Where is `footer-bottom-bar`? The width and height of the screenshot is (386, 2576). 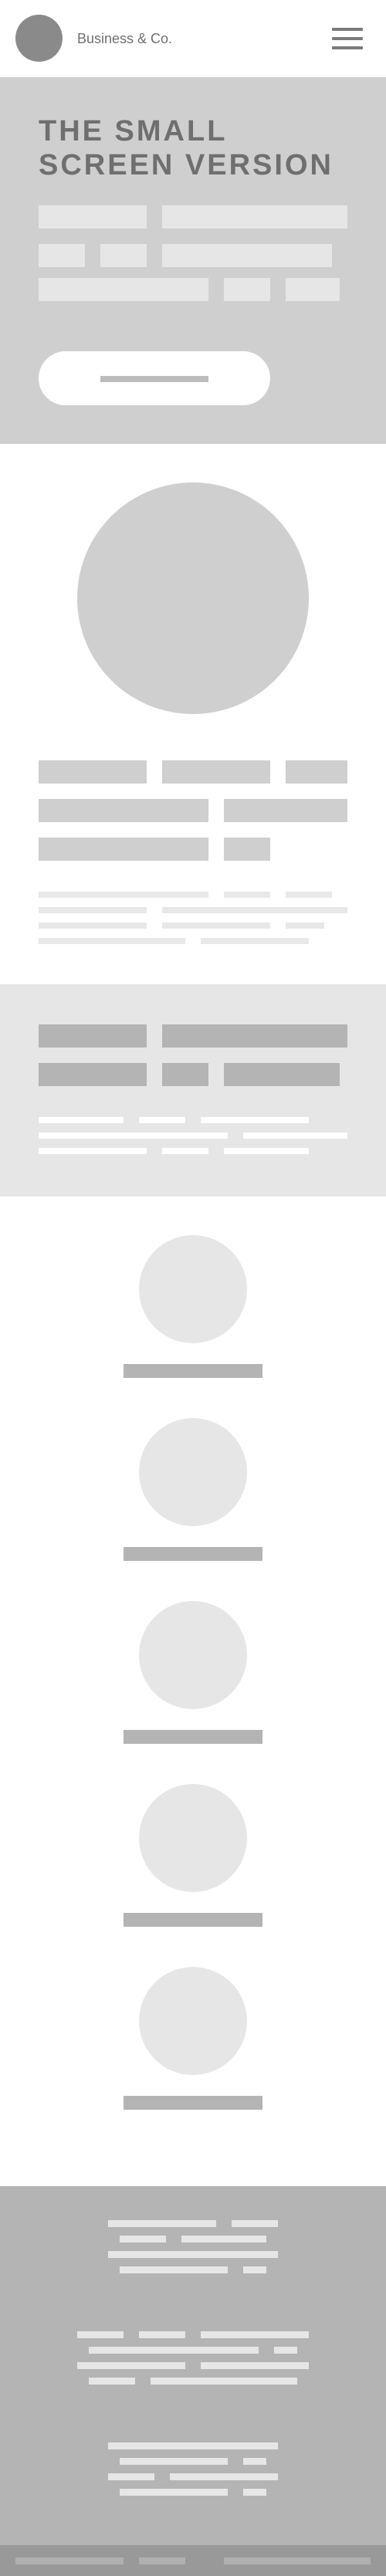 footer-bottom-bar is located at coordinates (193, 2560).